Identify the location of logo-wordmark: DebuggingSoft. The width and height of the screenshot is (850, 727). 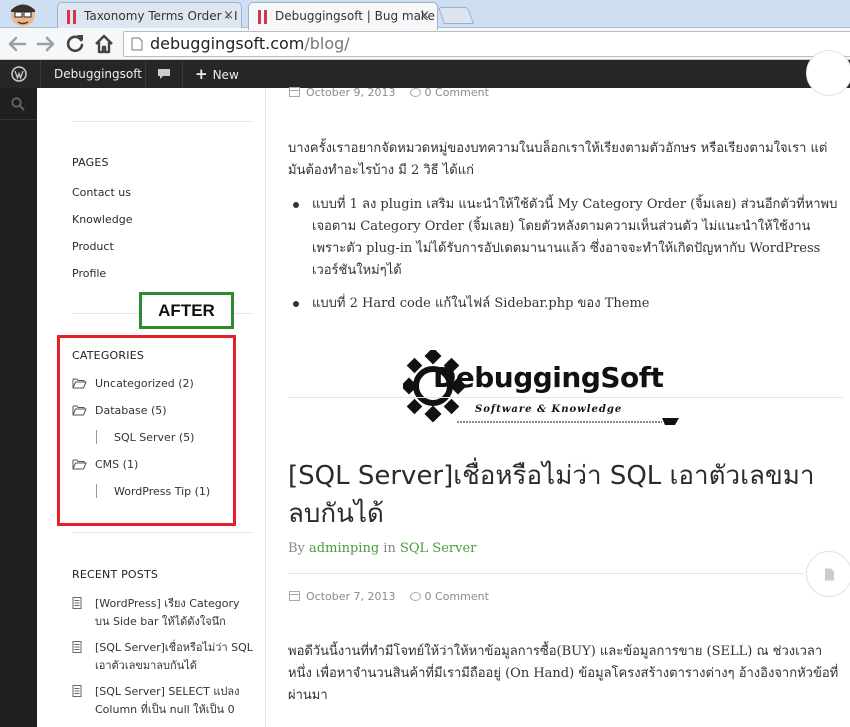
(548, 377).